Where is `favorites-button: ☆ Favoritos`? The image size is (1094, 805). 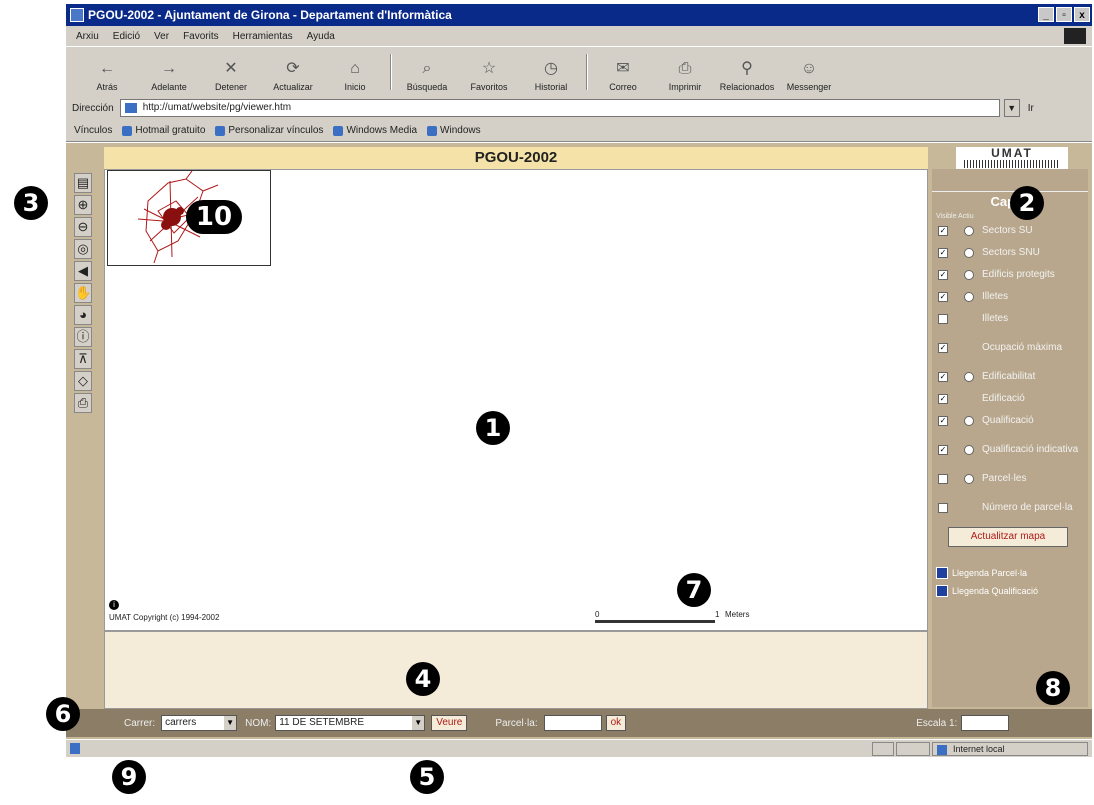 favorites-button: ☆ Favoritos is located at coordinates (489, 73).